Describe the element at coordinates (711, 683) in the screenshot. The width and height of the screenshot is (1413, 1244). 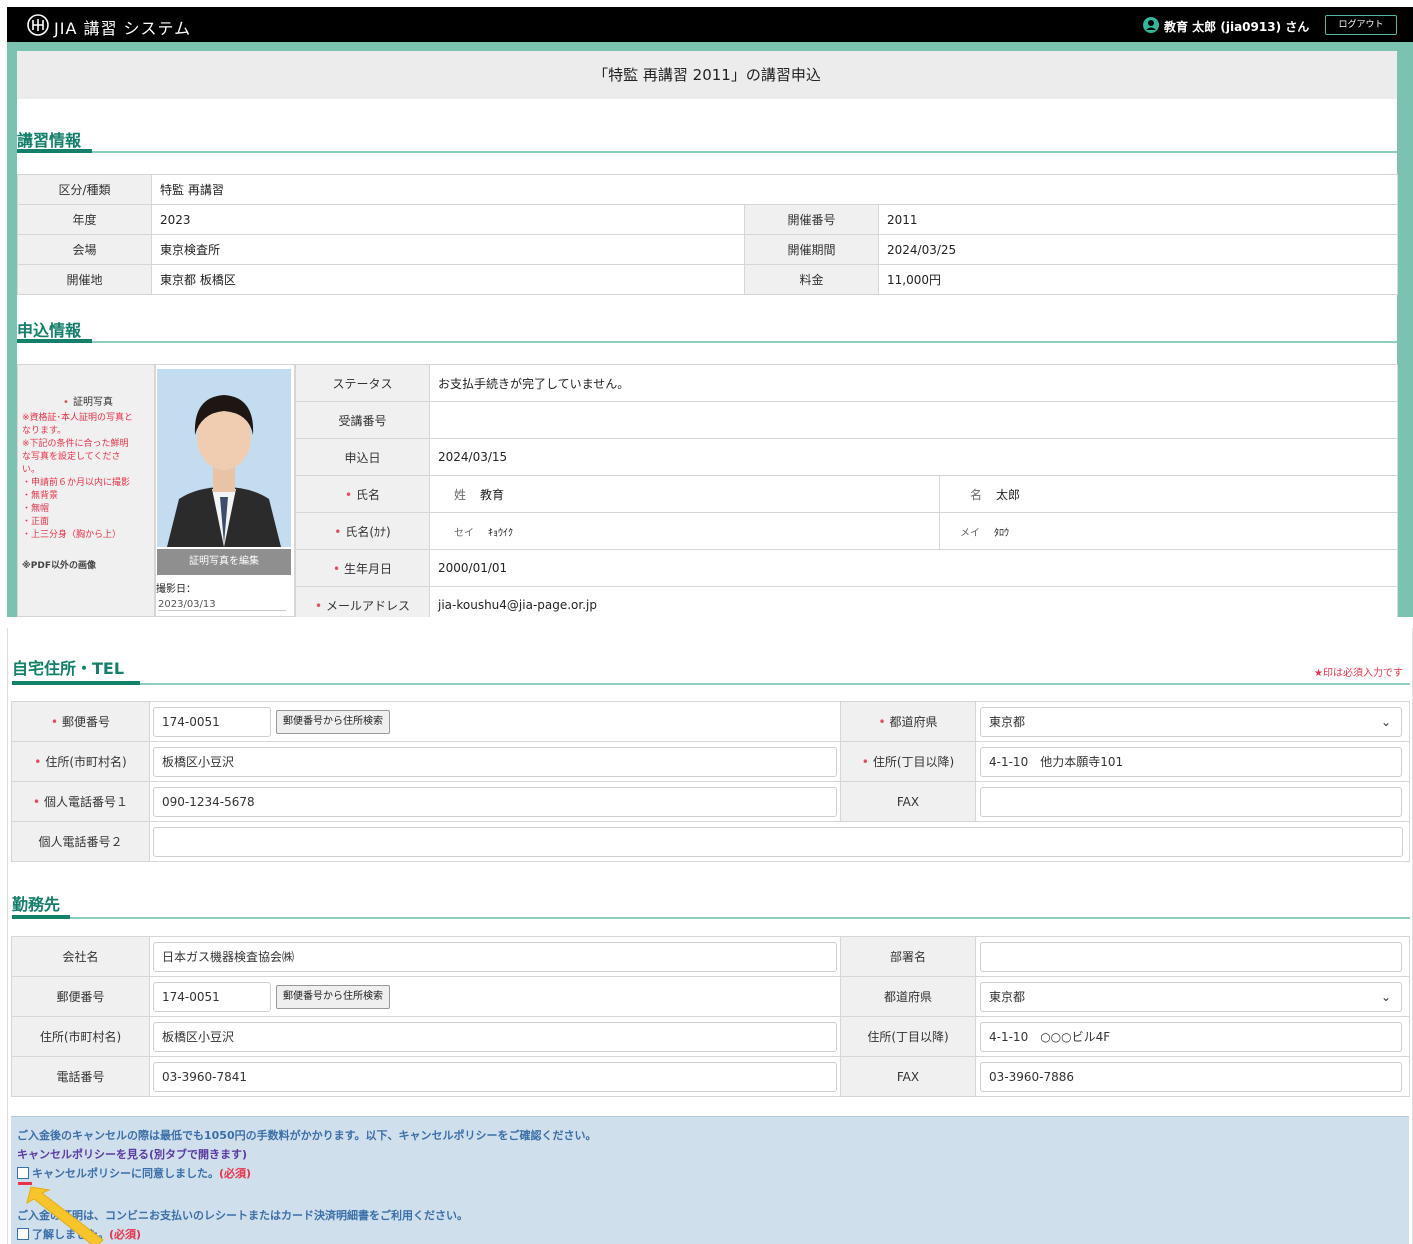
I see `home-section-underline` at that location.